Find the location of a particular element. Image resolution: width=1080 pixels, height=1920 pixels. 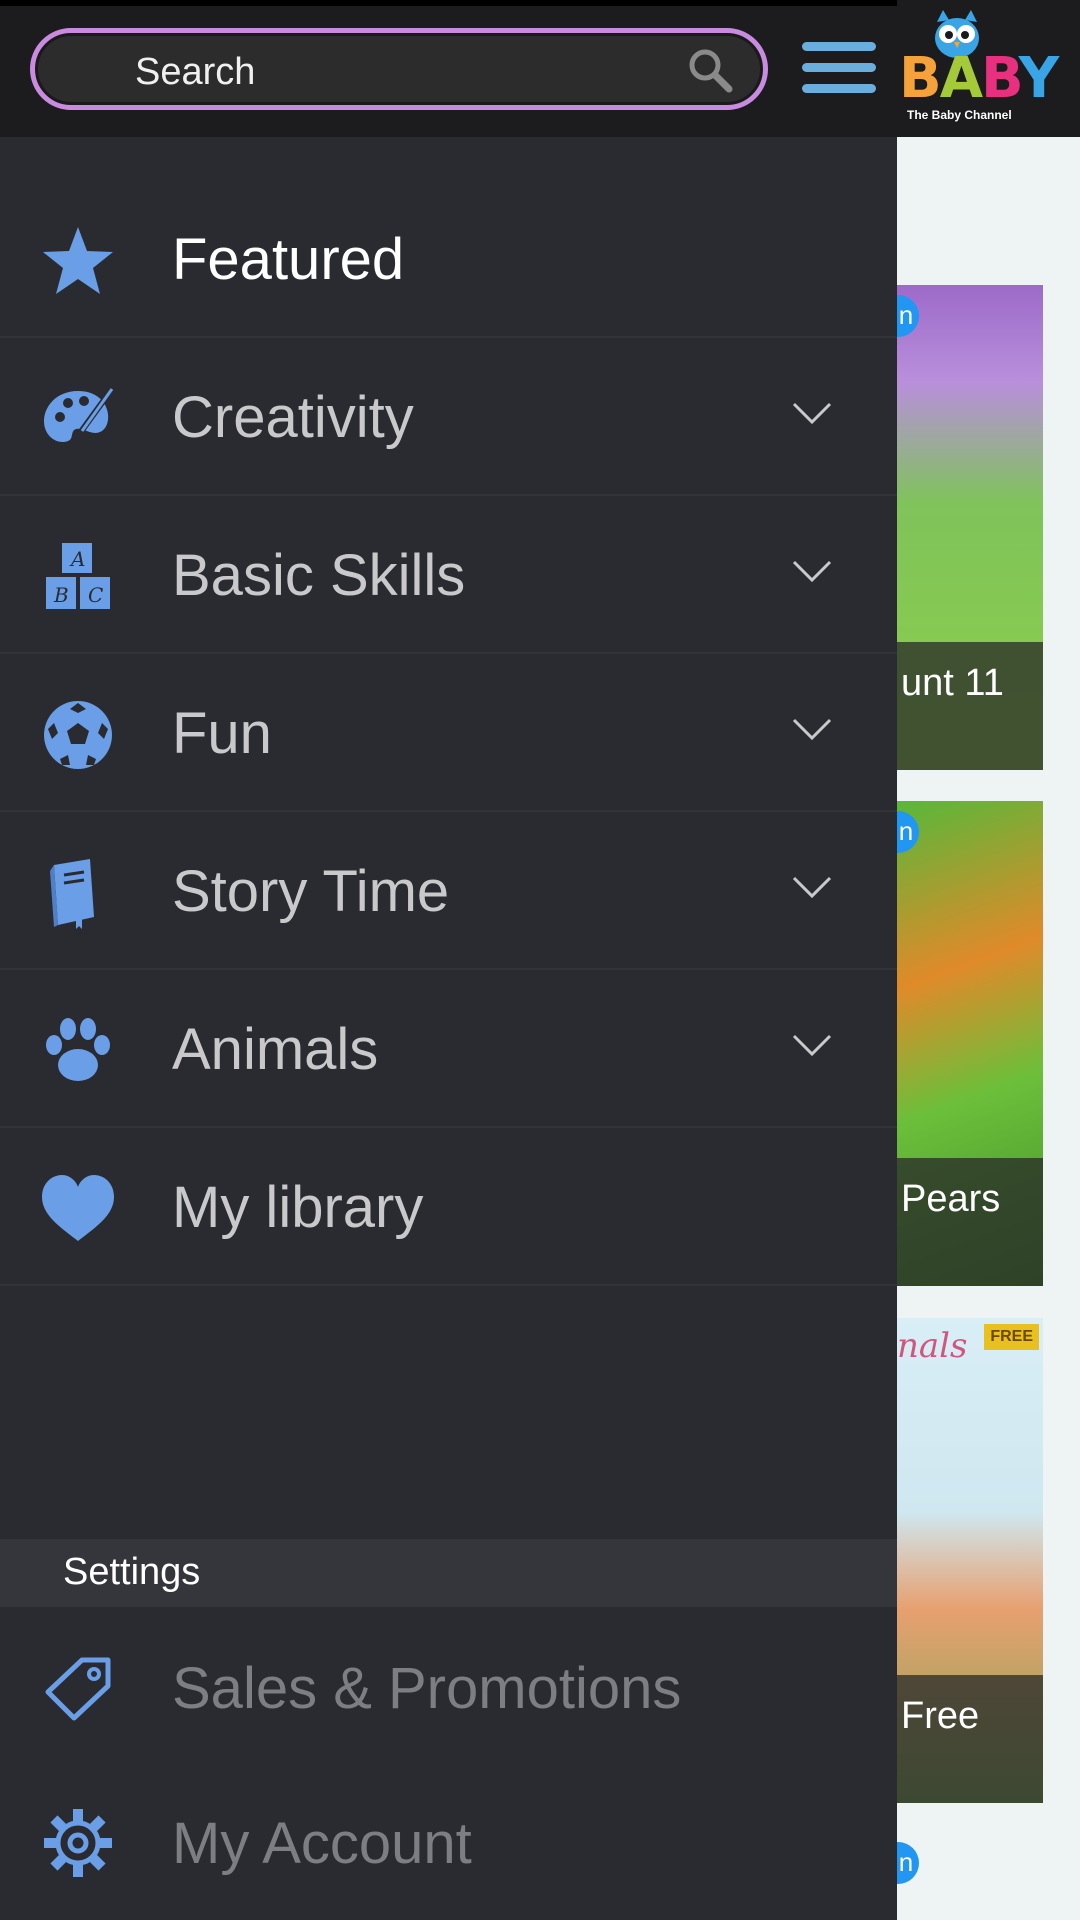

nav-item-label: Creativity is located at coordinates (293, 417).